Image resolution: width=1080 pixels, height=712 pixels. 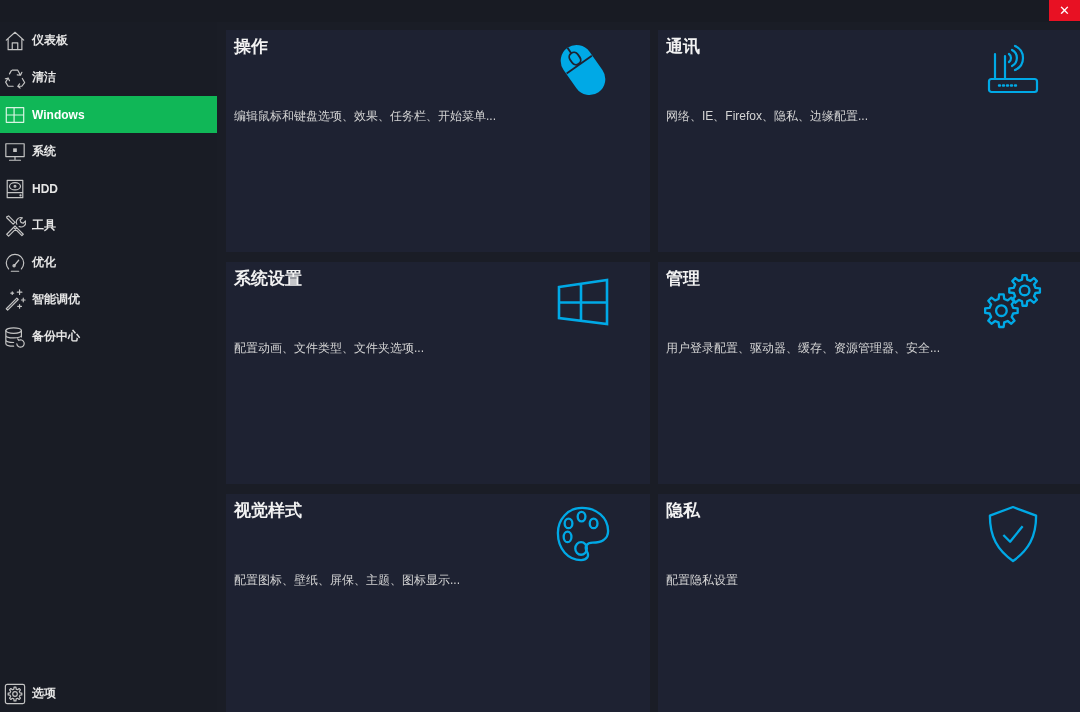 What do you see at coordinates (1013, 302) in the screenshot?
I see `gears-icon` at bounding box center [1013, 302].